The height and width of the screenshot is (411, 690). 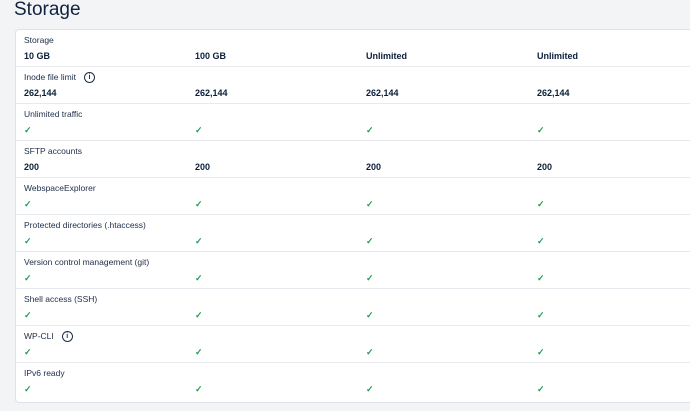 I want to click on row-label: Unlimited traffic, so click(x=53, y=114).